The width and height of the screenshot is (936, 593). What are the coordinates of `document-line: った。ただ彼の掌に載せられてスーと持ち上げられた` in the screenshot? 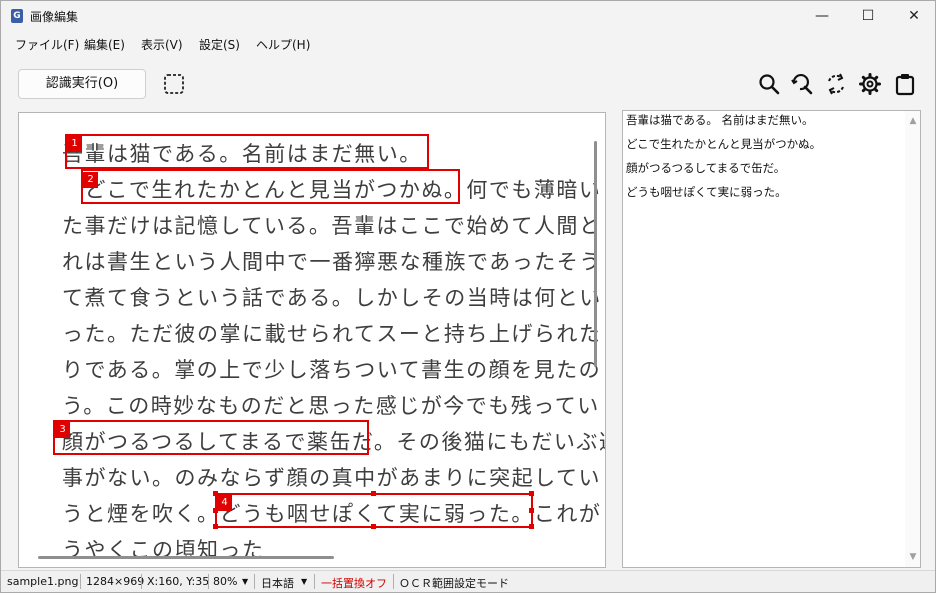 It's located at (332, 334).